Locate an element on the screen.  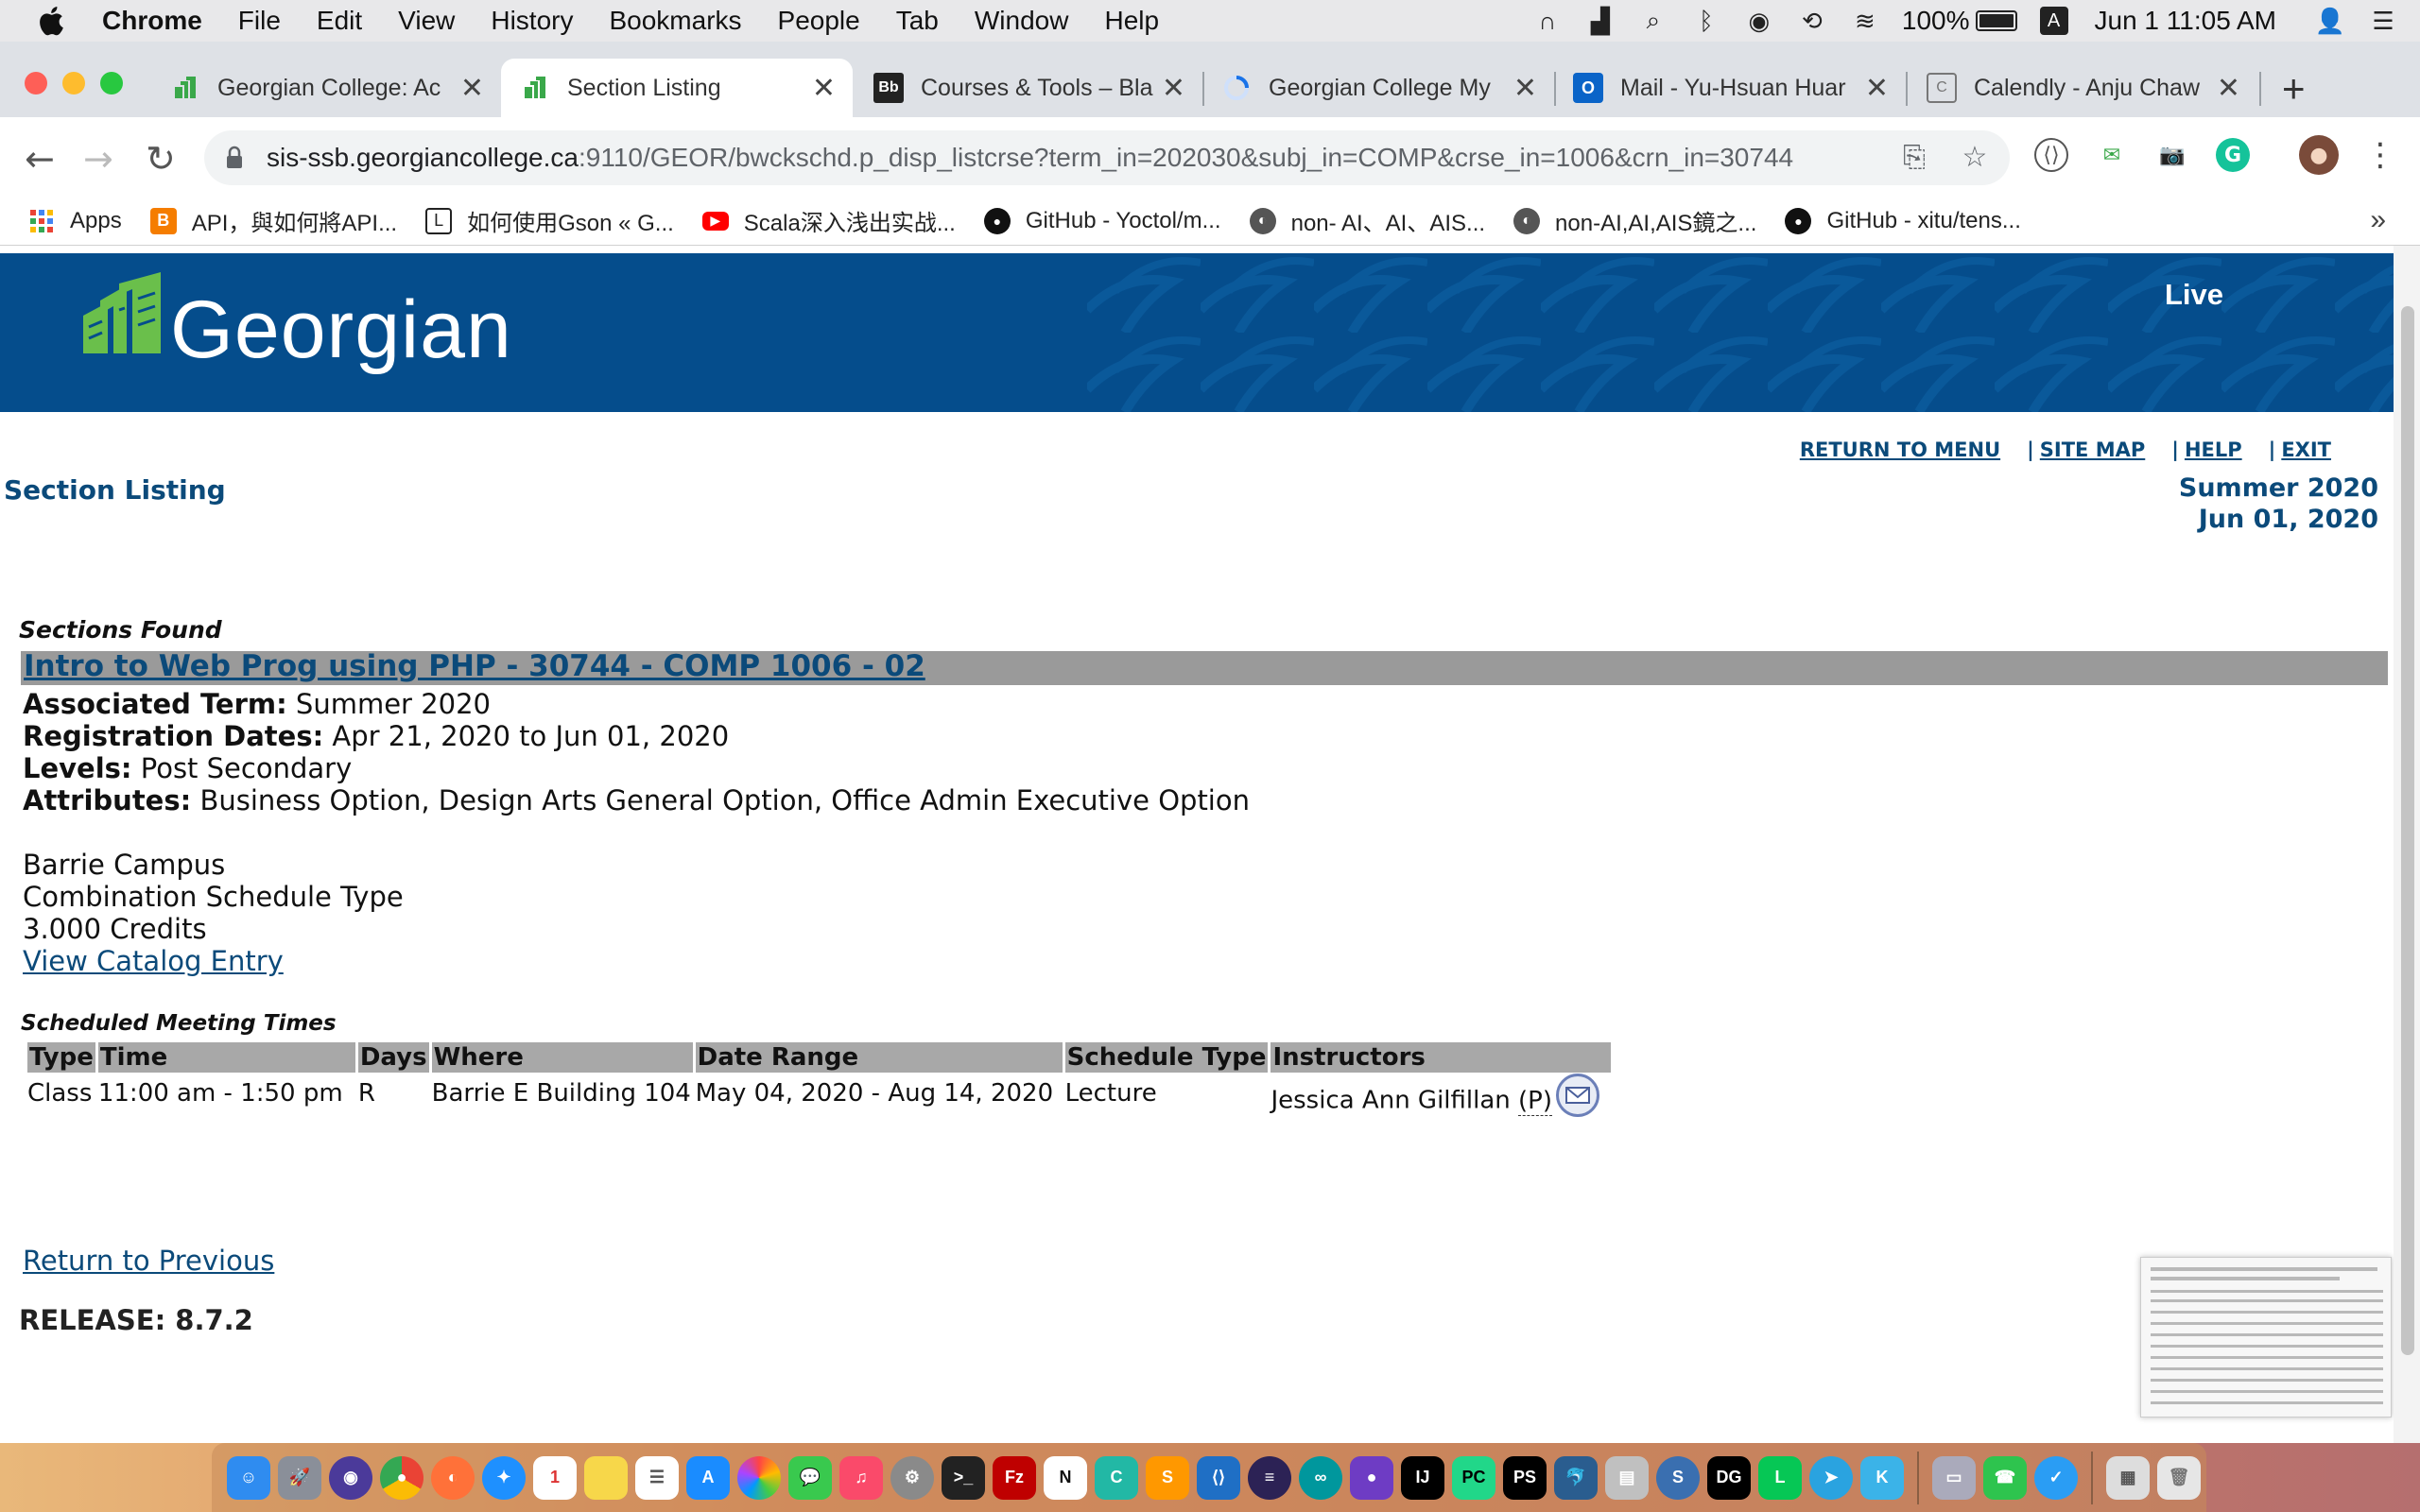
terminal-icon: >_ is located at coordinates (963, 1477).